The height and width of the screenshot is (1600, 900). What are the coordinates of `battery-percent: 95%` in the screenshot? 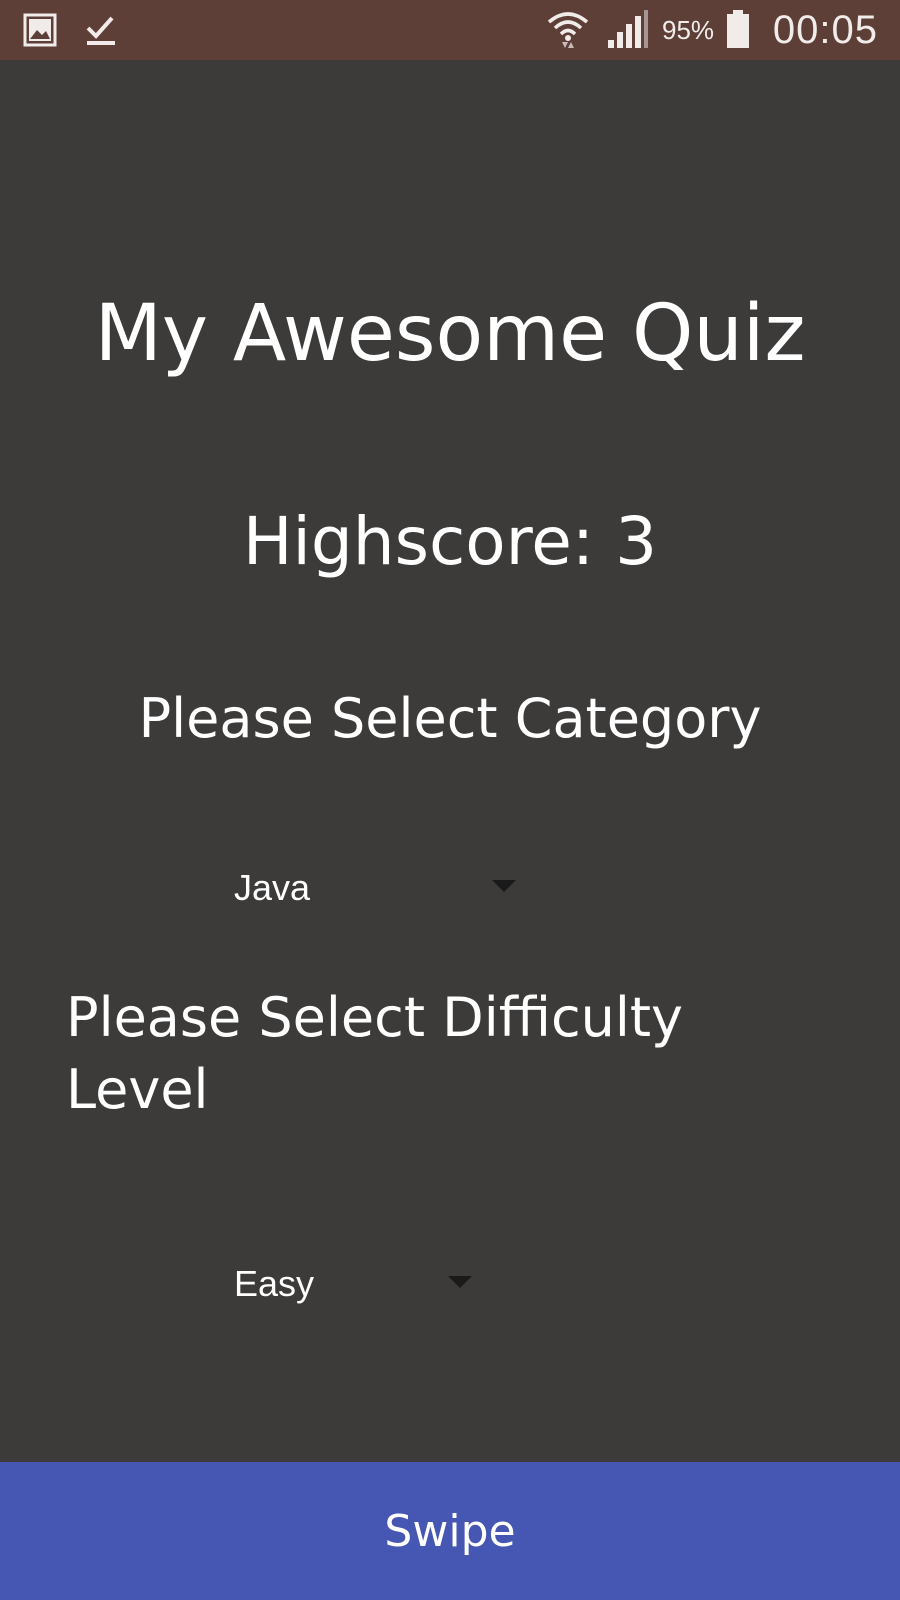 It's located at (688, 29).